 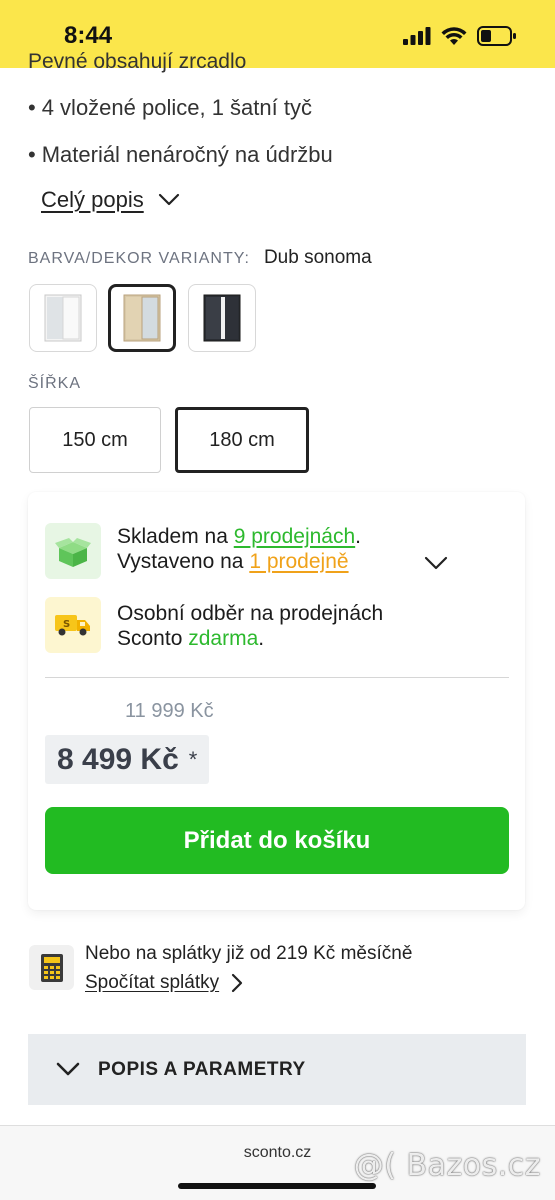 I want to click on delivery-icon-box: S, so click(x=73, y=625).